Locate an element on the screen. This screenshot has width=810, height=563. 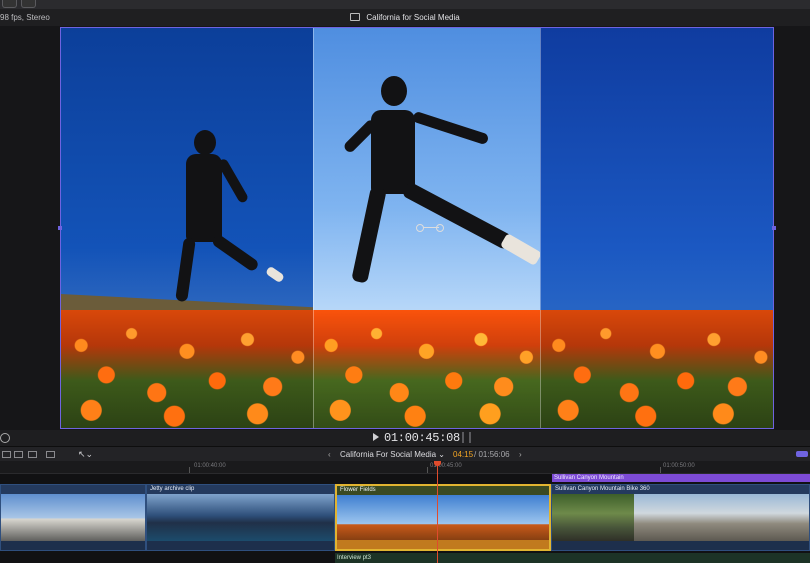
project-title-text: California for Social Media is located at coordinates (413, 17).